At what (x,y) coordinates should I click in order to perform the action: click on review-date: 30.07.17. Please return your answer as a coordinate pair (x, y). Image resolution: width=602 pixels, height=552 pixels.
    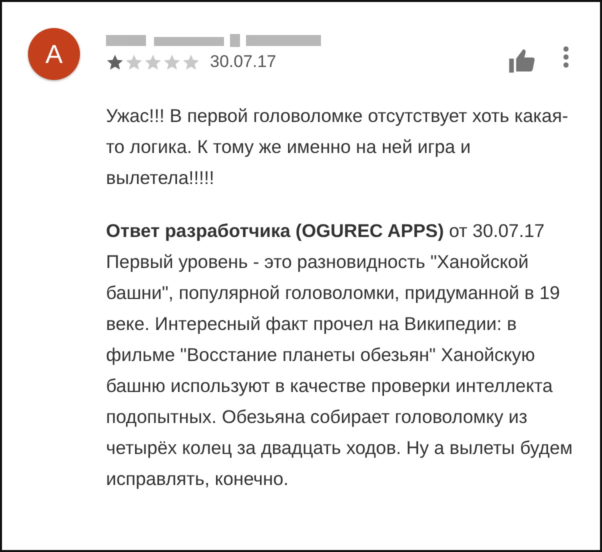
    Looking at the image, I should click on (243, 62).